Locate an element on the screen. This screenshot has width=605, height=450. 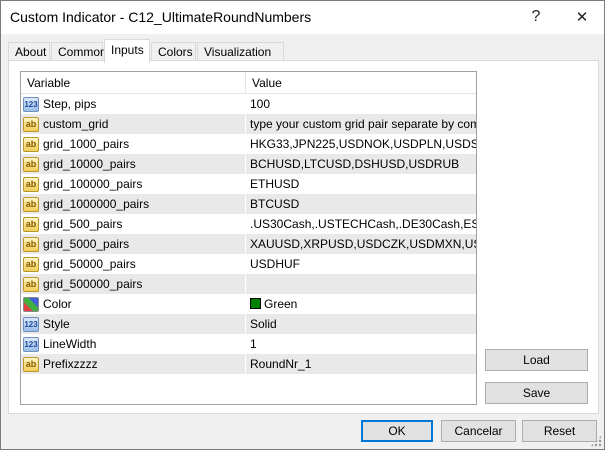
column-header-variable: Variable is located at coordinates (133, 83).